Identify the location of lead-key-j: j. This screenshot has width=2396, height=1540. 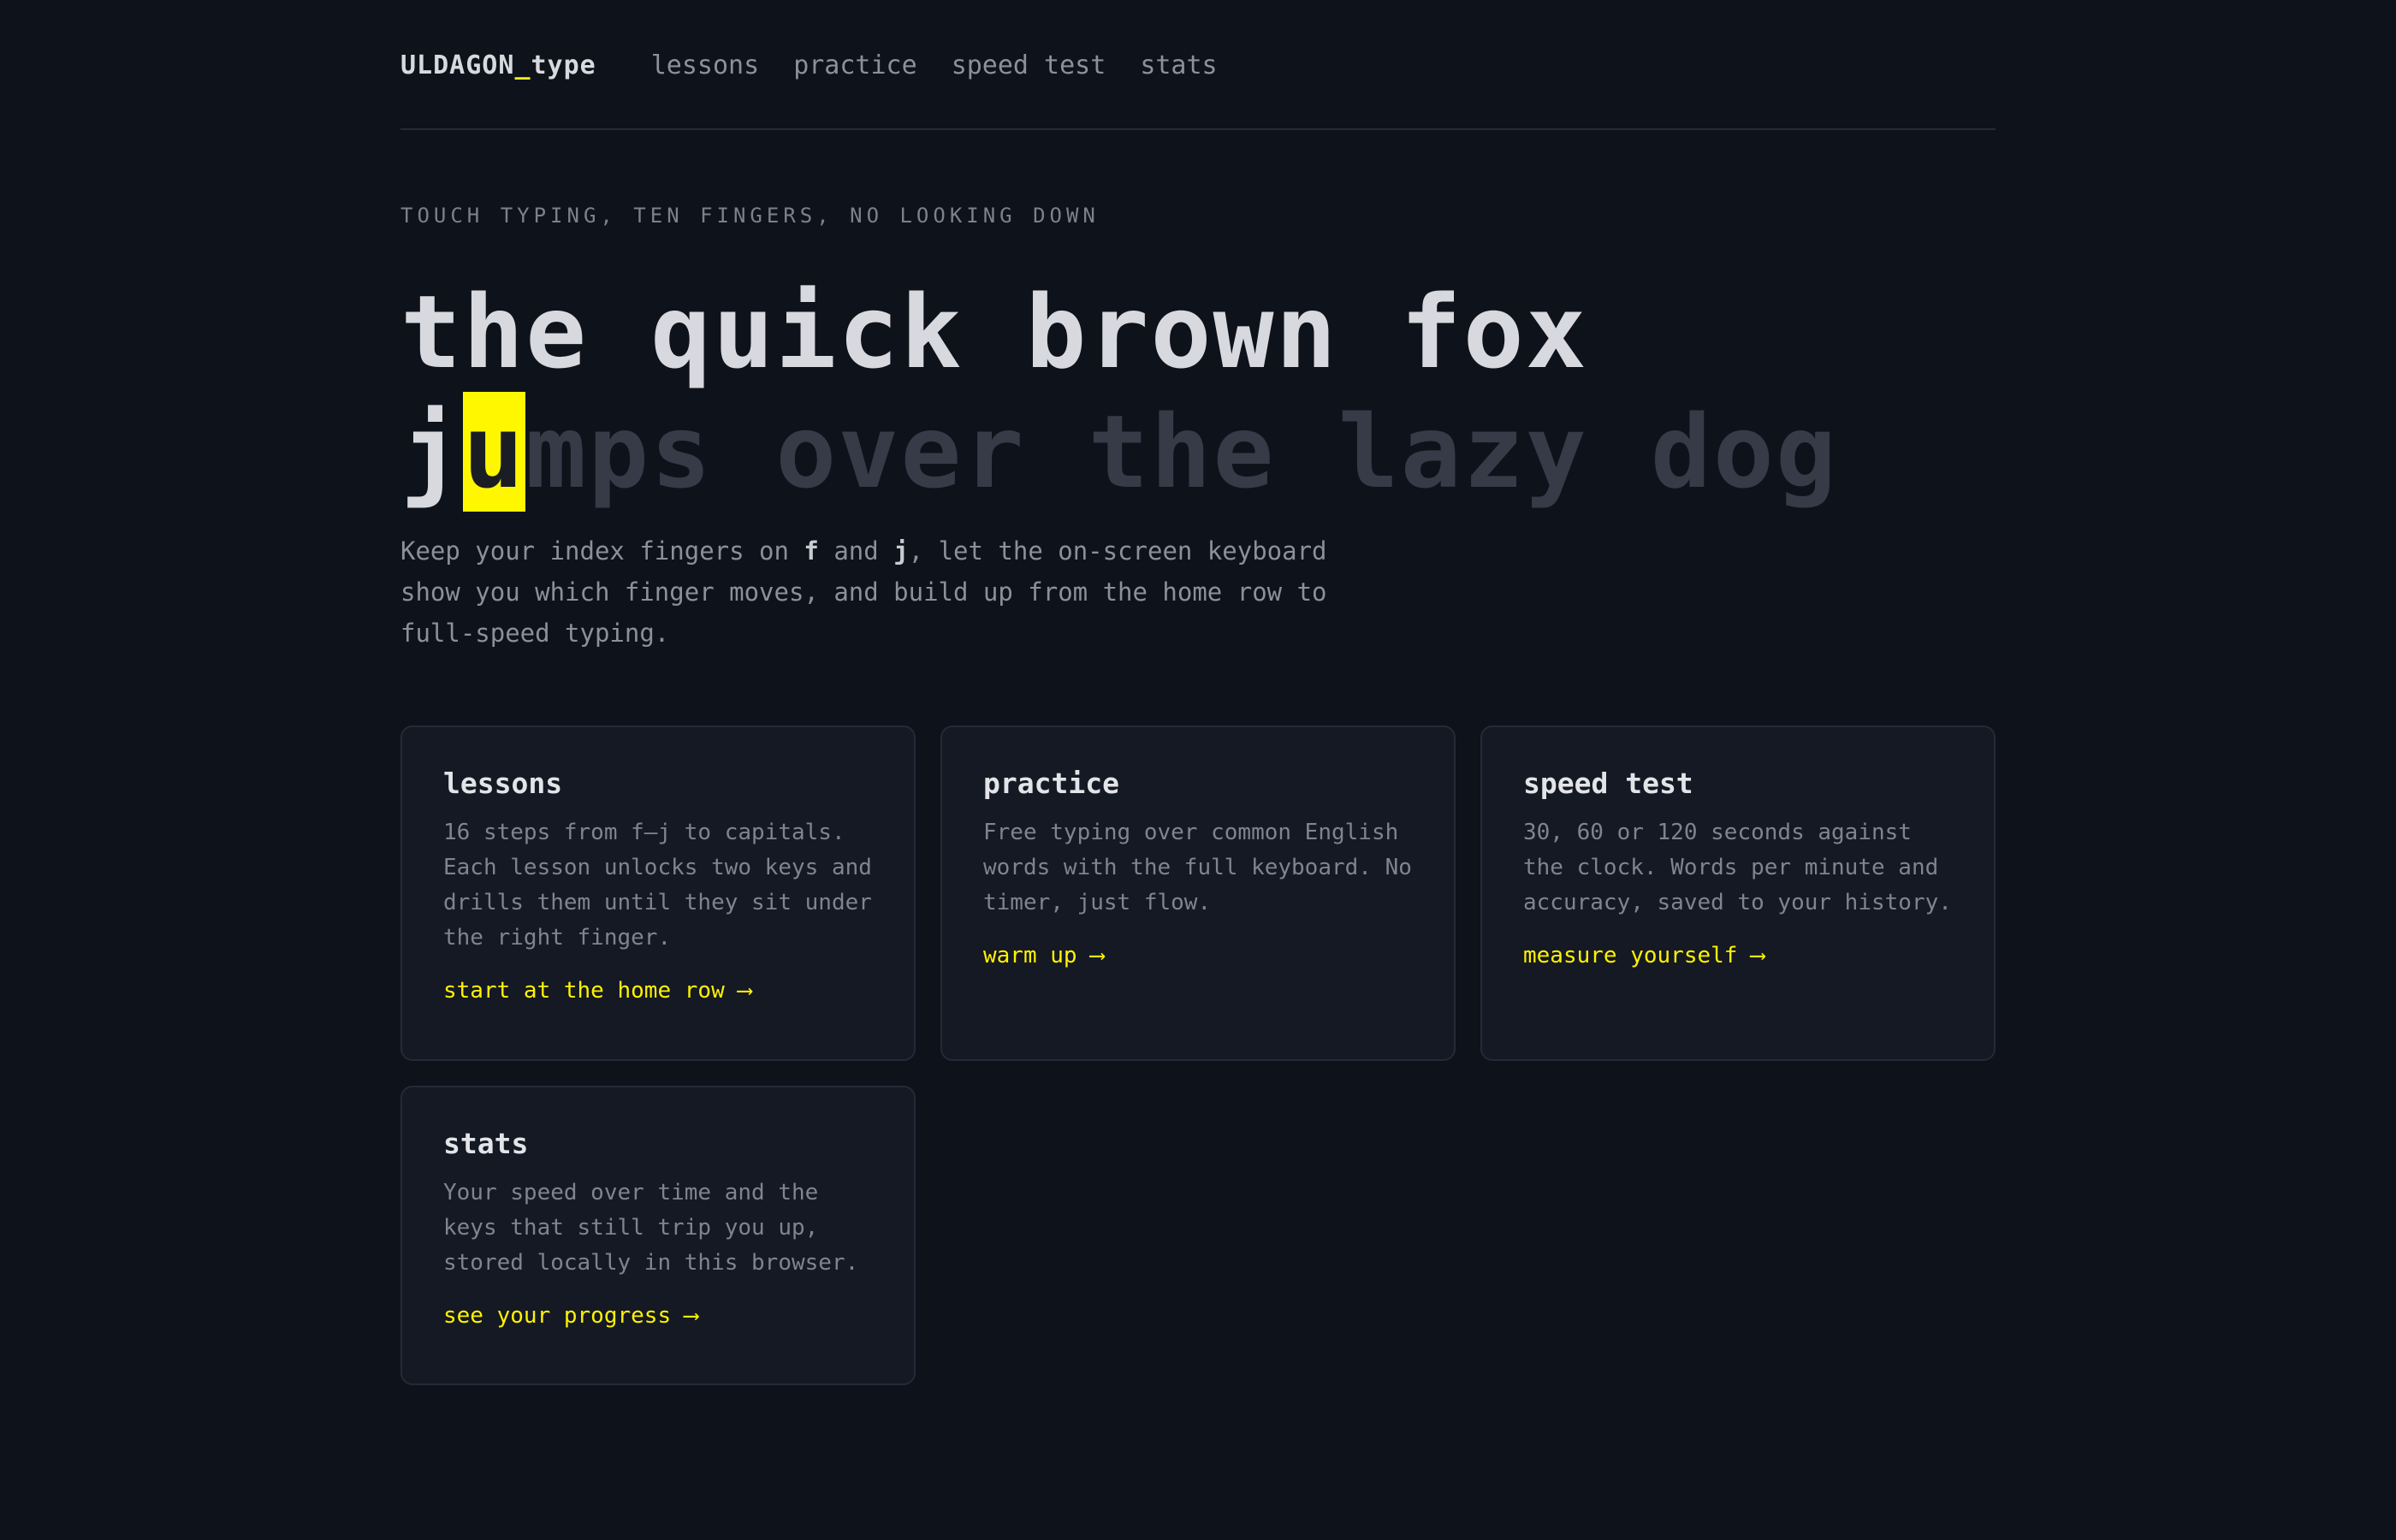
(901, 551).